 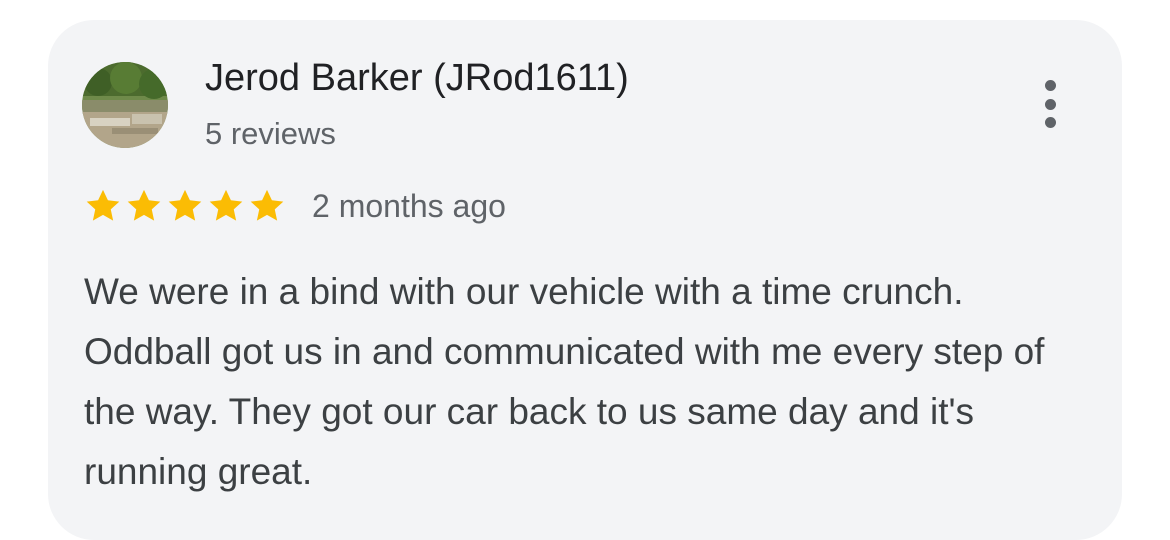 I want to click on review-date: 2 months ago, so click(x=409, y=206).